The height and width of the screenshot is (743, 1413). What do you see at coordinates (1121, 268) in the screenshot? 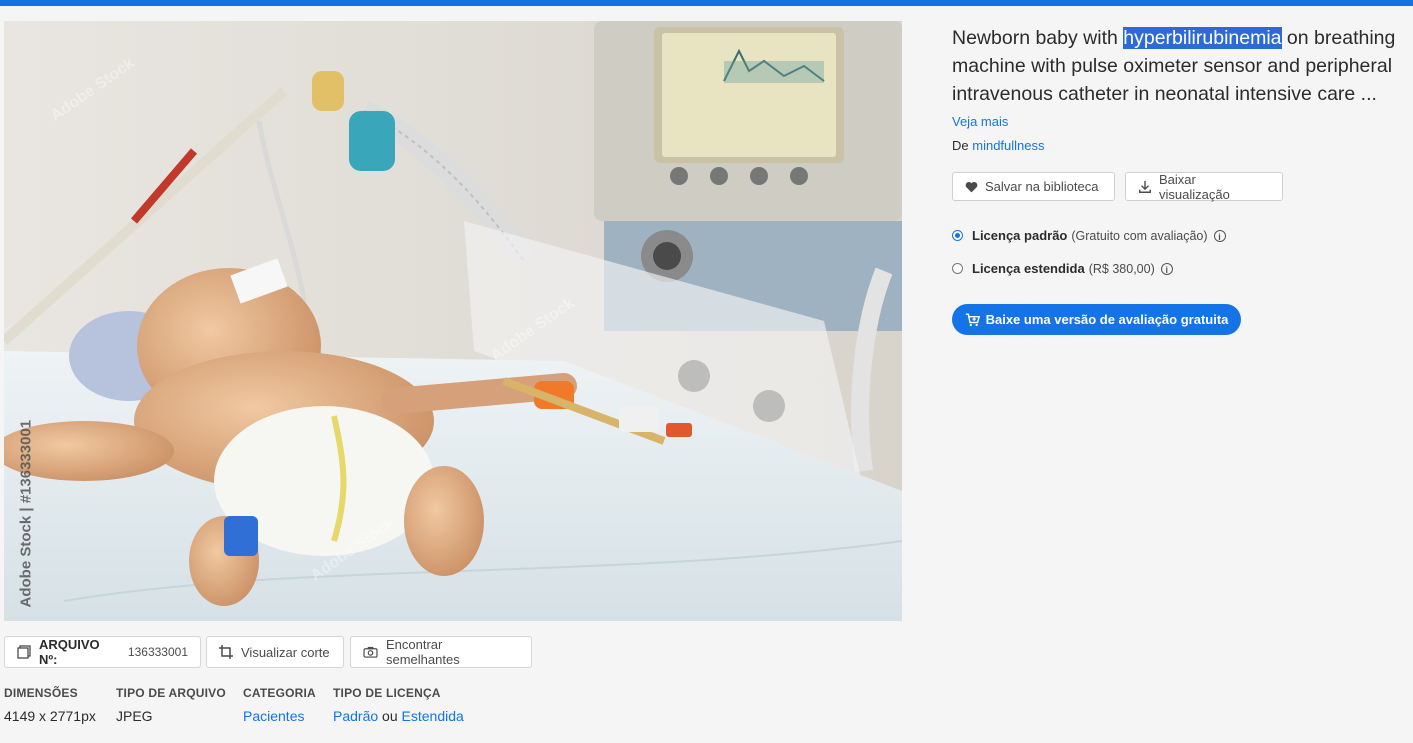
I see `license-note: (R$ 380,00)` at bounding box center [1121, 268].